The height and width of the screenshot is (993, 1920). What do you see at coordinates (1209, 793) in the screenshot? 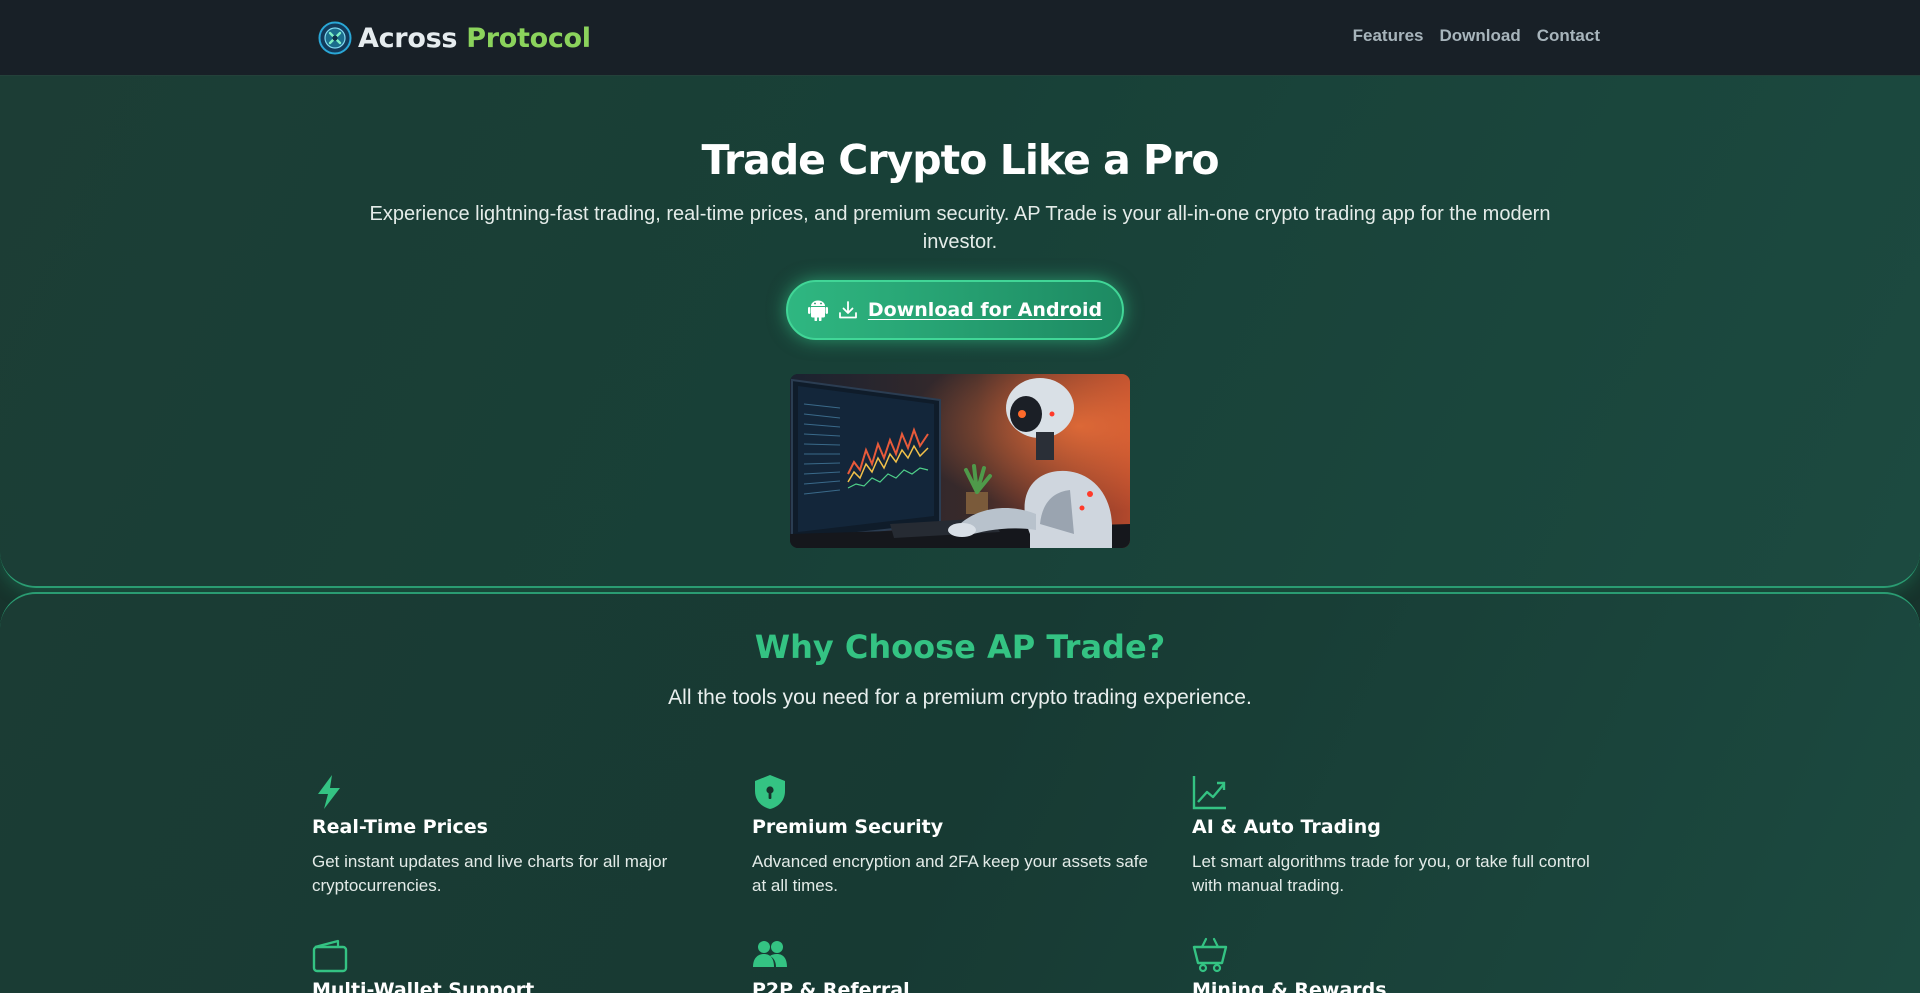
I see `chart-line-icon` at bounding box center [1209, 793].